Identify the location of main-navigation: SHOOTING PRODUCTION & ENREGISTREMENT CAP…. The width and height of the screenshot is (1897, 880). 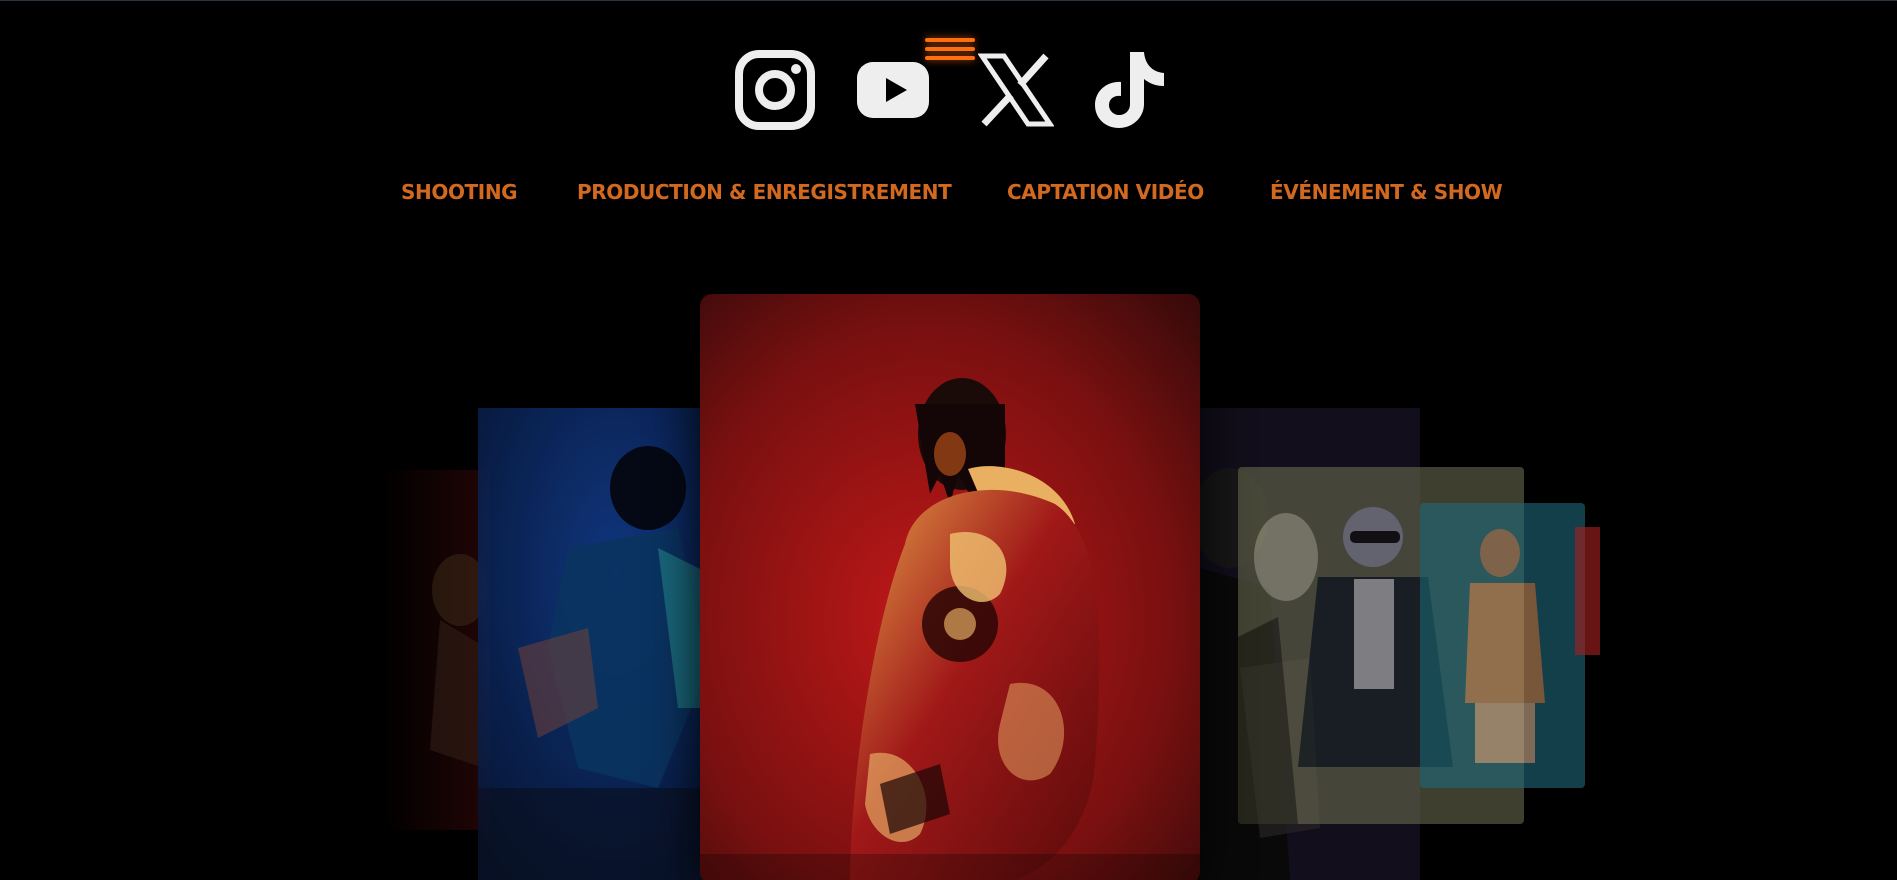
(948, 195).